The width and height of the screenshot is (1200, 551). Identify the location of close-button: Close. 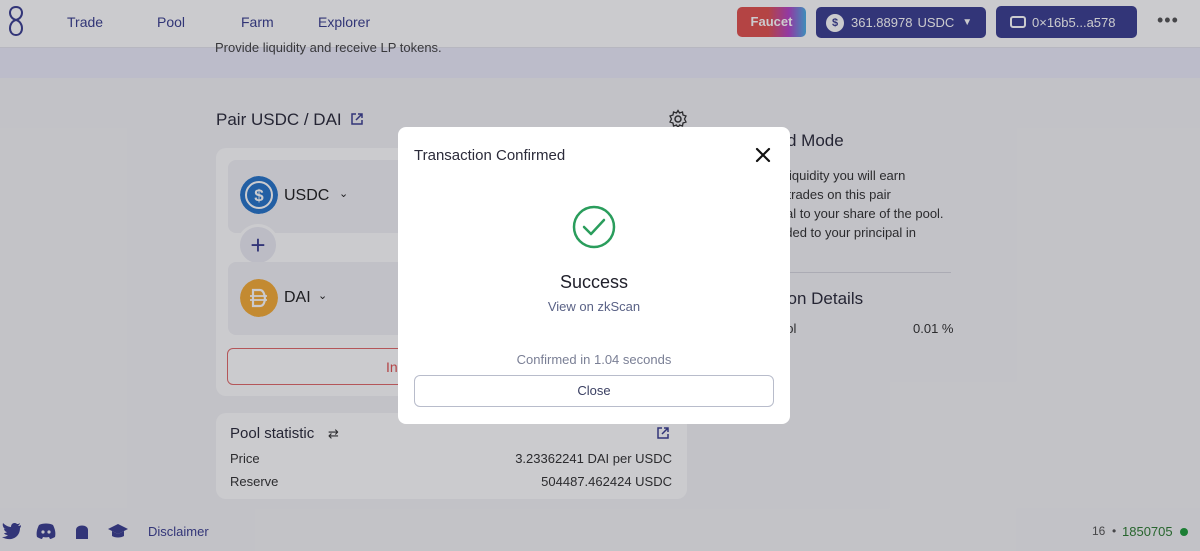
(594, 391).